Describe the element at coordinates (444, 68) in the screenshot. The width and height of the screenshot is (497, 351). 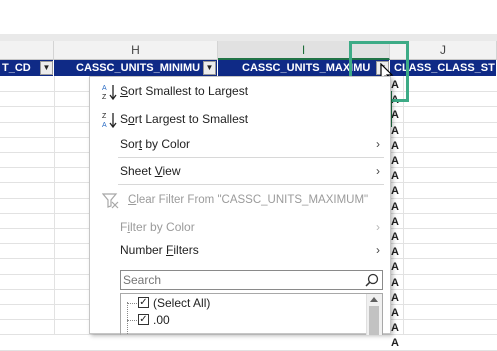
I see `header-cell-j-text: CLASS_CLASS_ST` at that location.